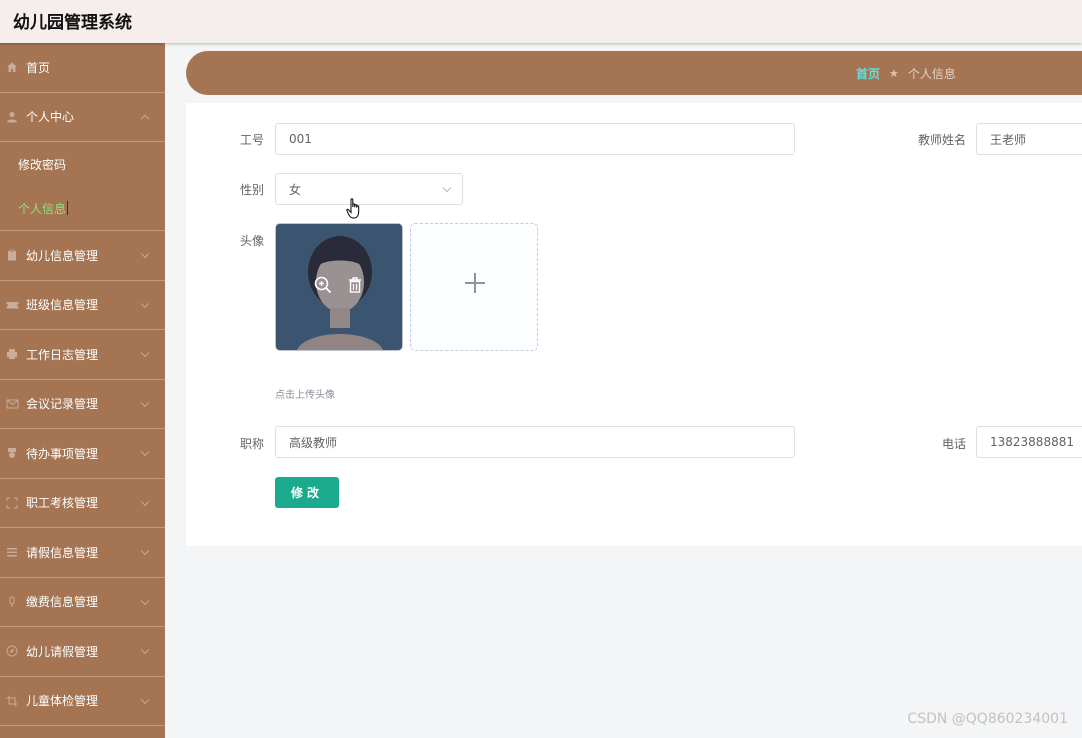  What do you see at coordinates (987, 719) in the screenshot?
I see `watermark-text: CSDN @QQ860234001` at bounding box center [987, 719].